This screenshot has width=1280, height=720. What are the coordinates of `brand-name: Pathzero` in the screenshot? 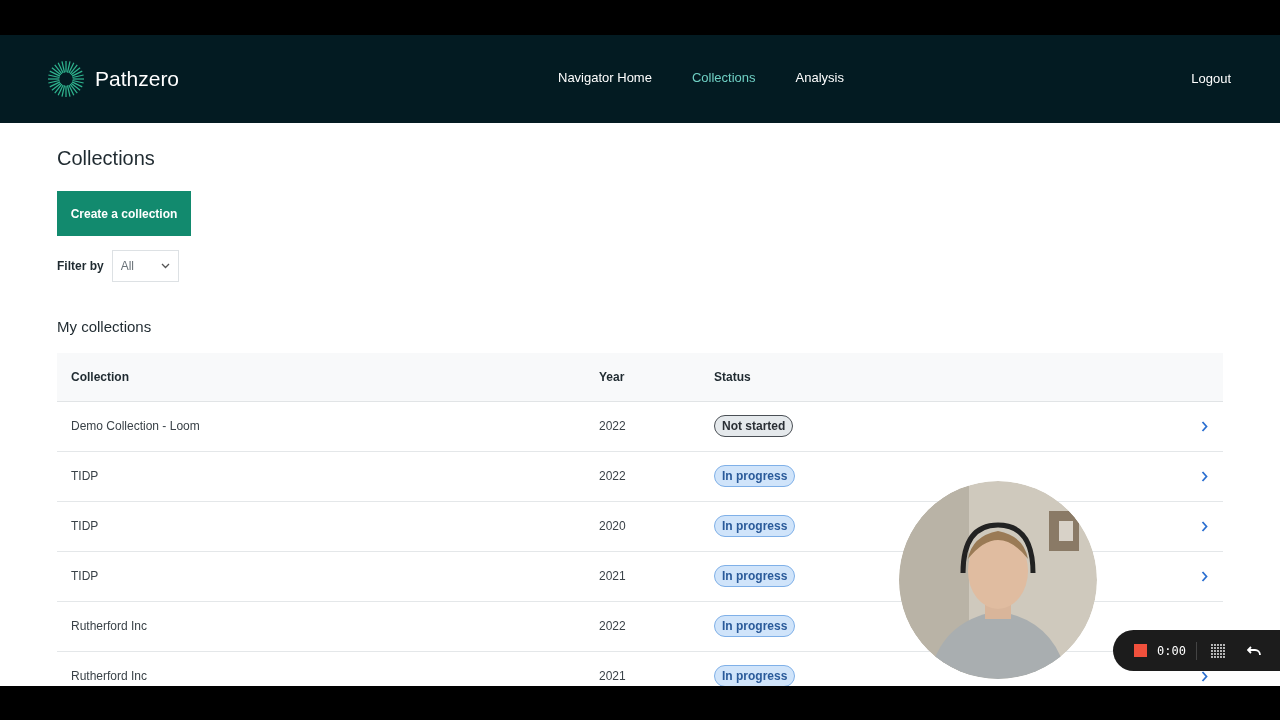 It's located at (137, 79).